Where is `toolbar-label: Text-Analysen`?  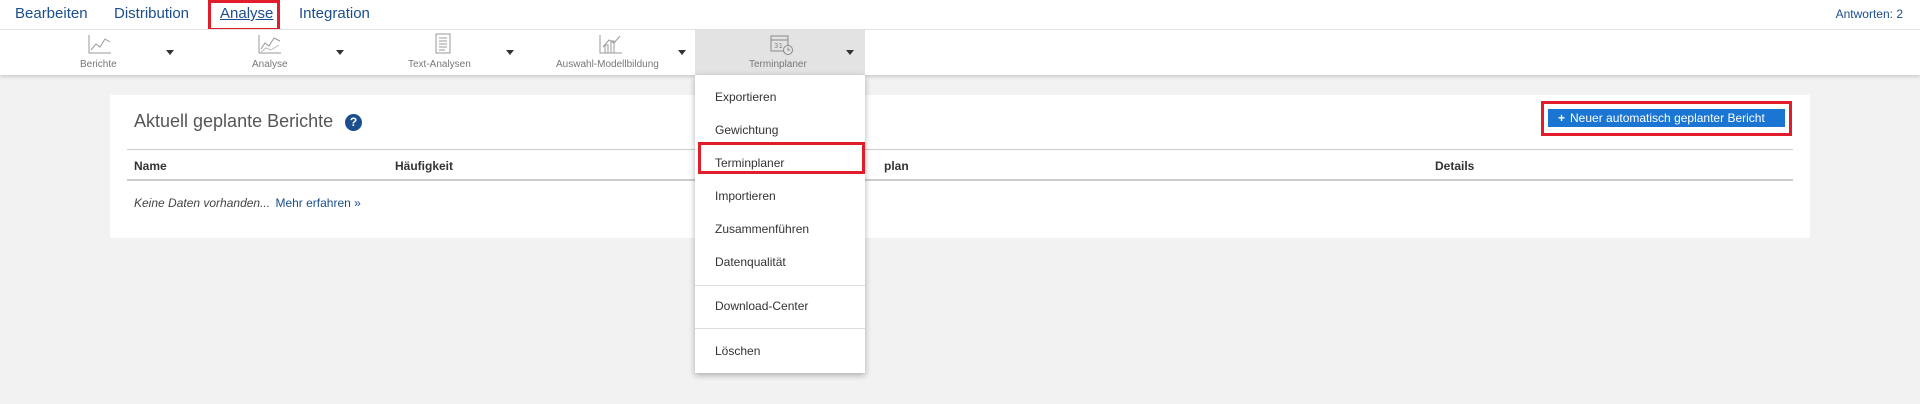
toolbar-label: Text-Analysen is located at coordinates (439, 64).